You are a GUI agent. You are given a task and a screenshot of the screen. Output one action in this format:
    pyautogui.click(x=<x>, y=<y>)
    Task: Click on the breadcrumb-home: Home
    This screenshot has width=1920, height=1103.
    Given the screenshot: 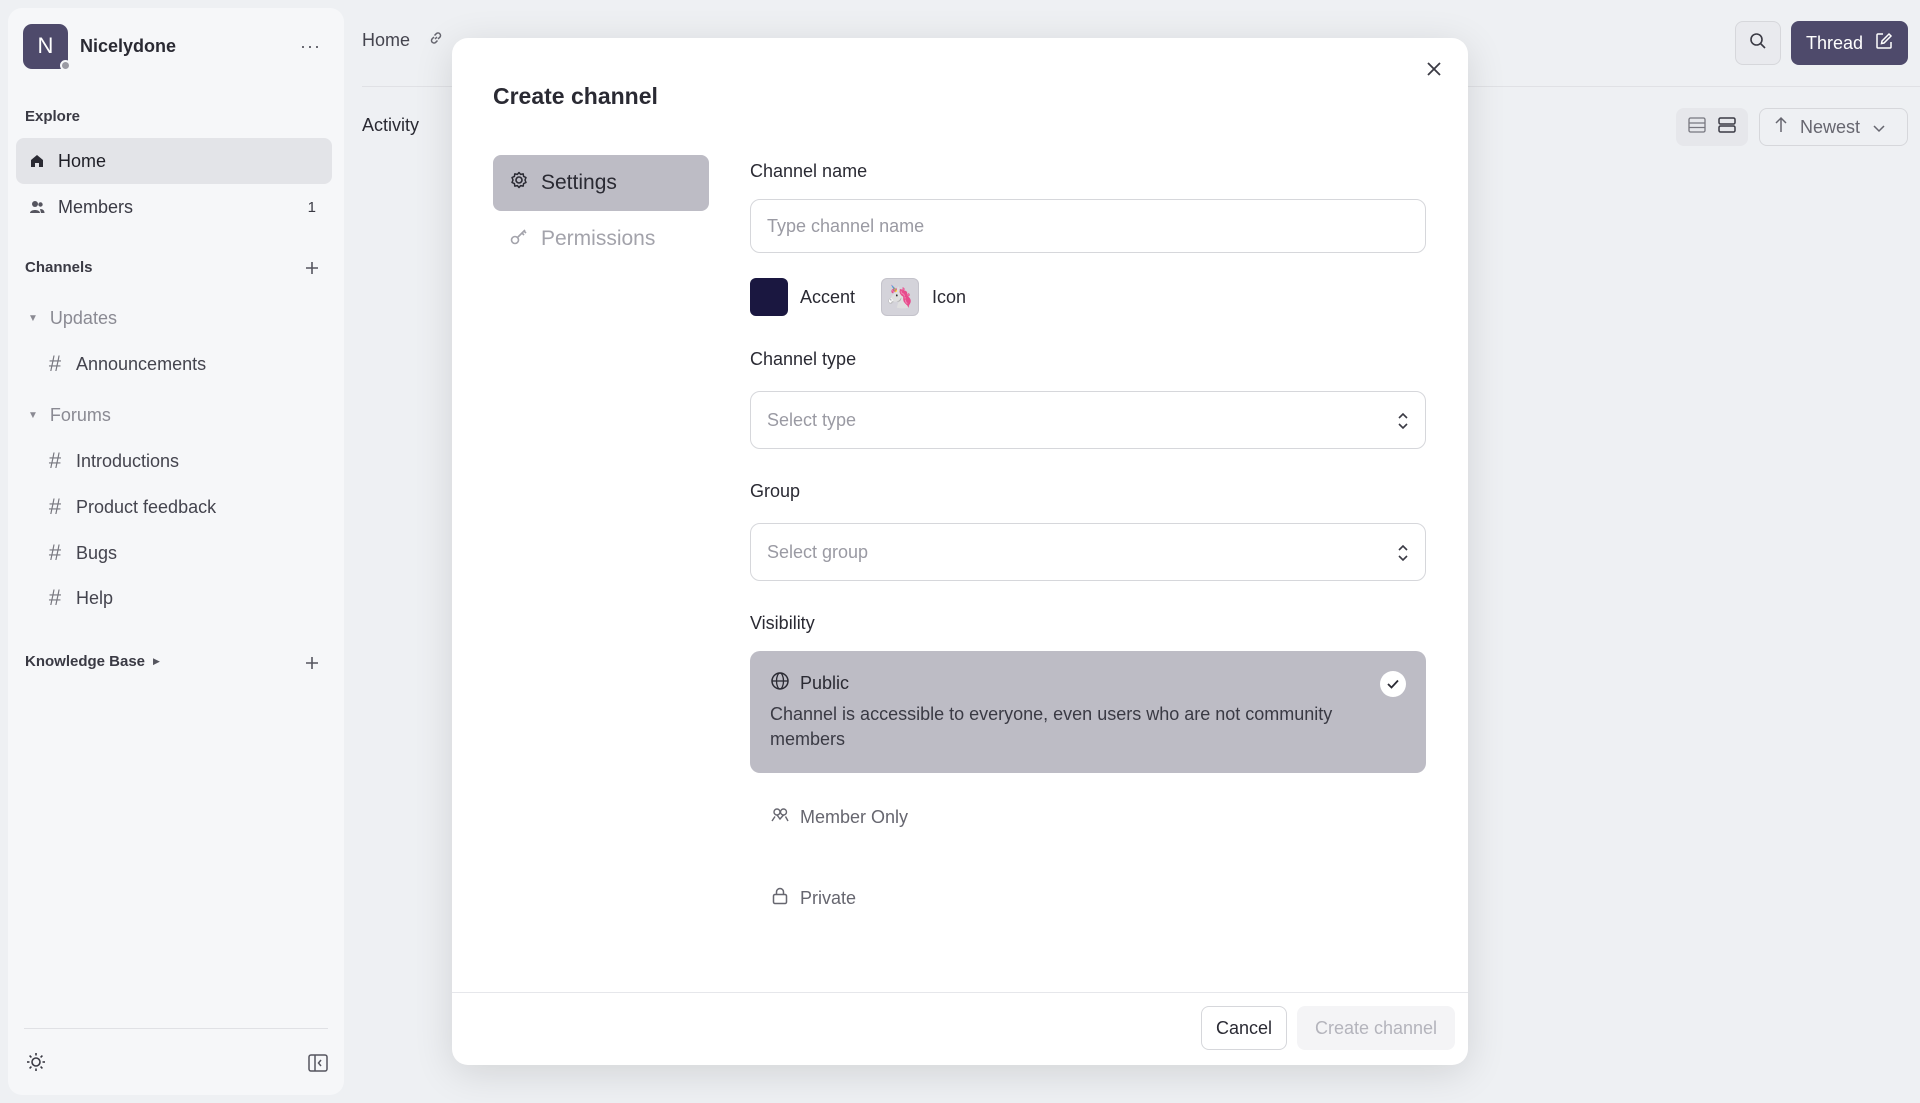 What is the action you would take?
    pyautogui.click(x=386, y=40)
    